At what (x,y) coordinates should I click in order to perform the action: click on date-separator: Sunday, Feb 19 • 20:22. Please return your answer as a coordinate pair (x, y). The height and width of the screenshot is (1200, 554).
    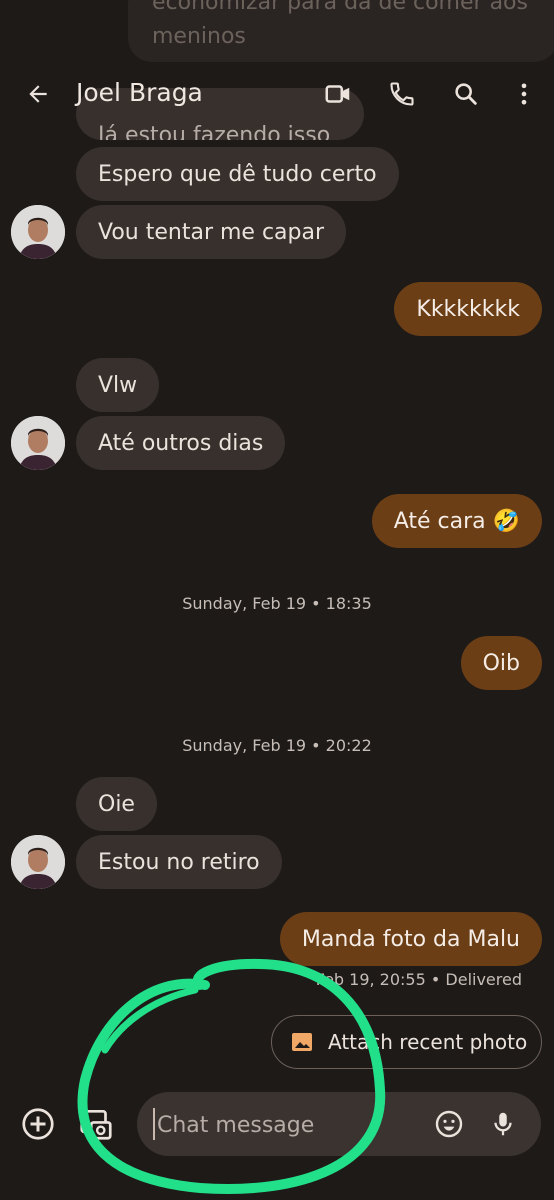
    Looking at the image, I should click on (277, 745).